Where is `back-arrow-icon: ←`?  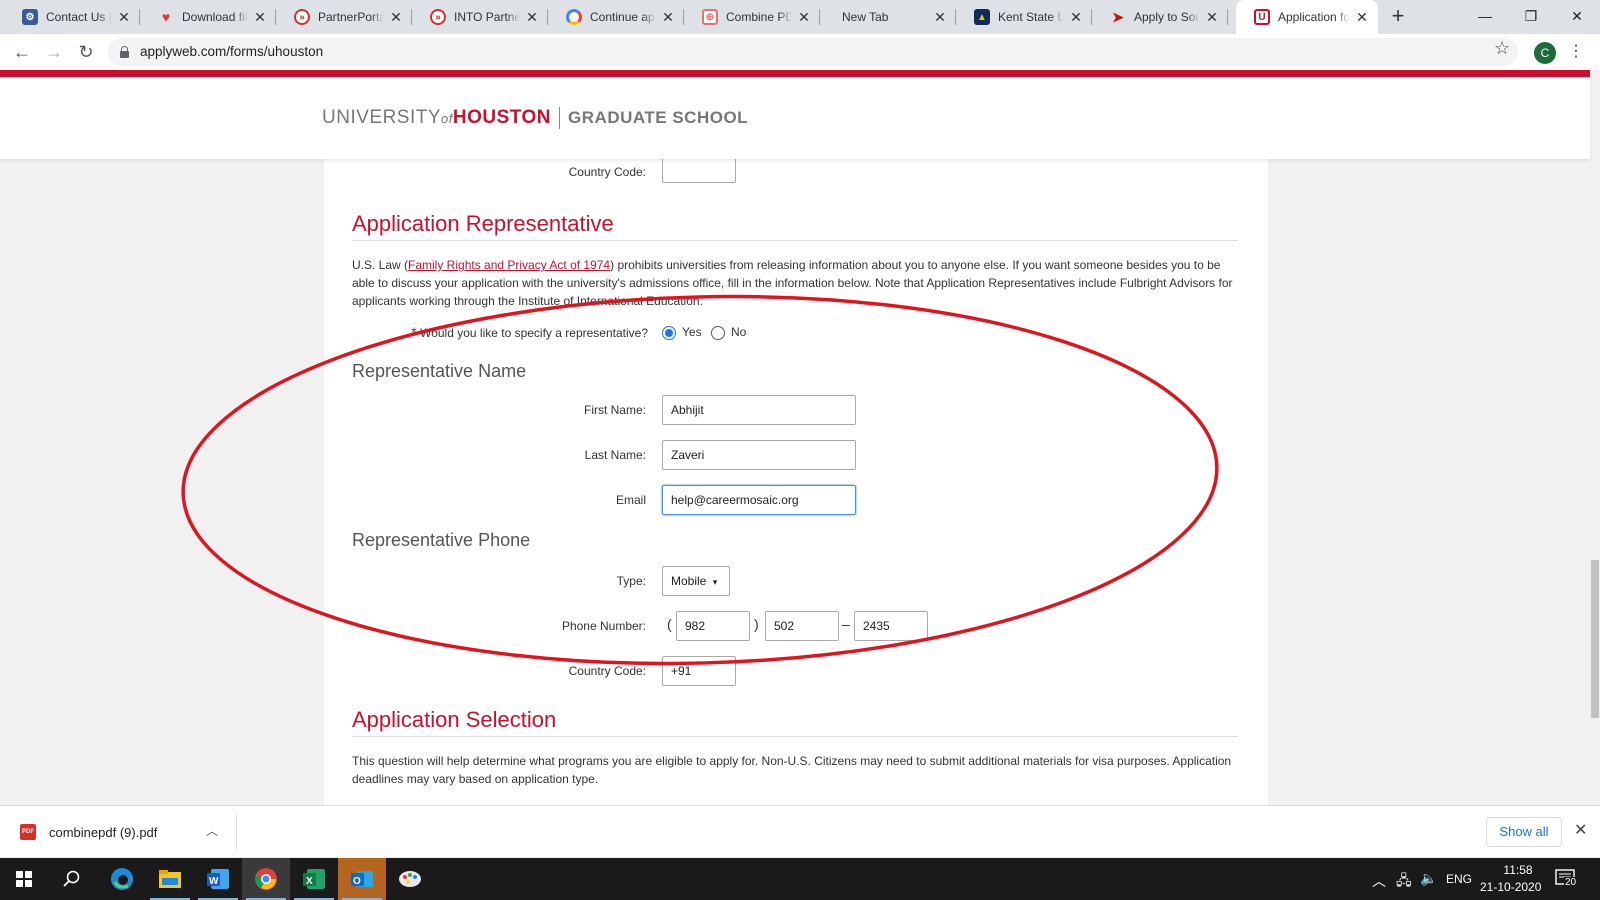
back-arrow-icon: ← is located at coordinates (22, 52).